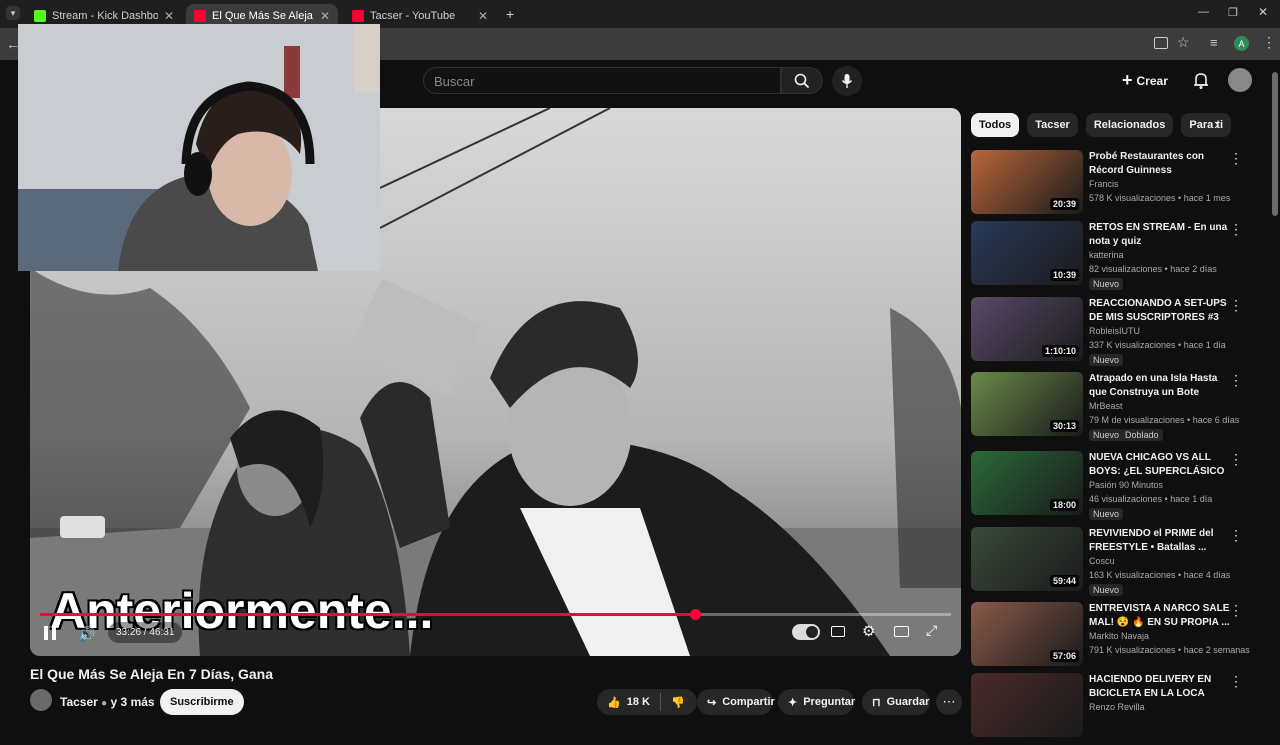 This screenshot has height=745, width=1280. I want to click on fullscreen-icon: ⤢, so click(932, 630).